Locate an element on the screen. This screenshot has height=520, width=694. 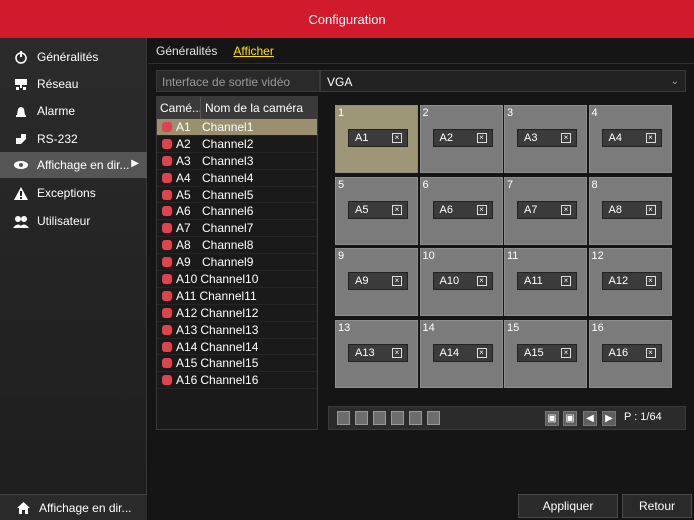
camera-name: Channel3 is located at coordinates (228, 160).